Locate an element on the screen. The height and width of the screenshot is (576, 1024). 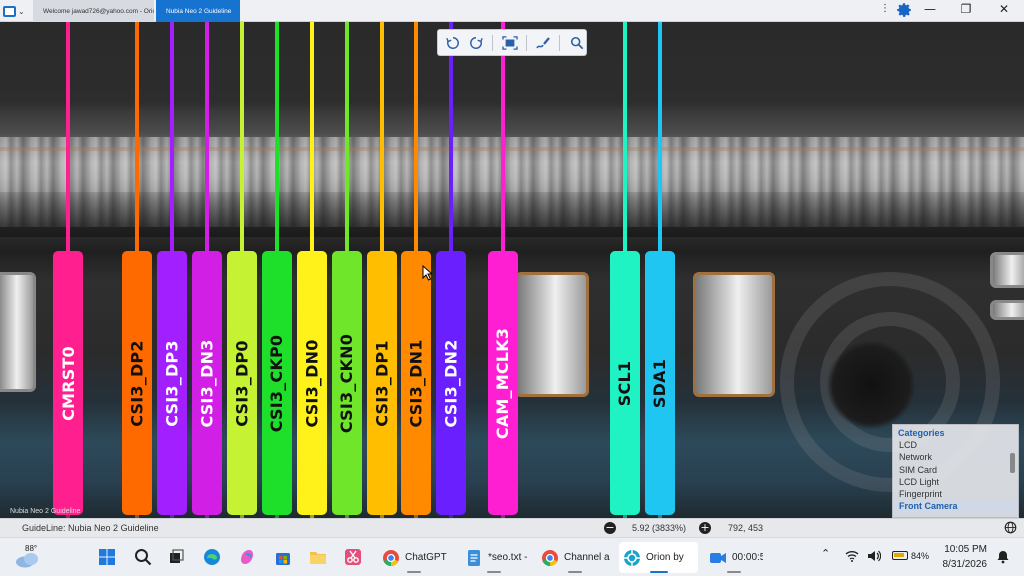
probe-label: CSI3_DN1 is located at coordinates (416, 383).